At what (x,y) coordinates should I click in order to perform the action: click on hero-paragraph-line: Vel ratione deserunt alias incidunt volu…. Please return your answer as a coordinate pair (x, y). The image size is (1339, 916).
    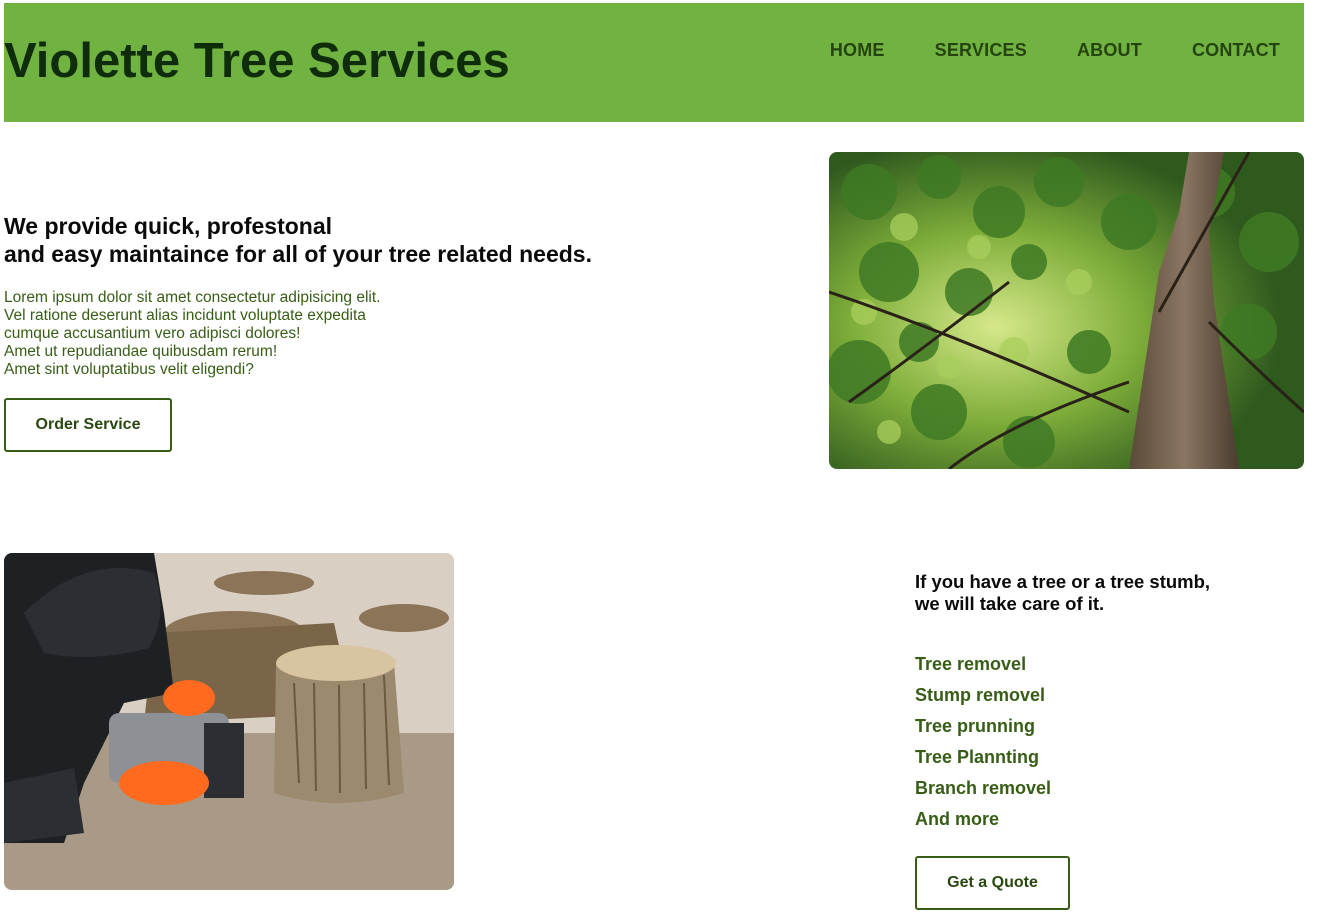
    Looking at the image, I should click on (185, 315).